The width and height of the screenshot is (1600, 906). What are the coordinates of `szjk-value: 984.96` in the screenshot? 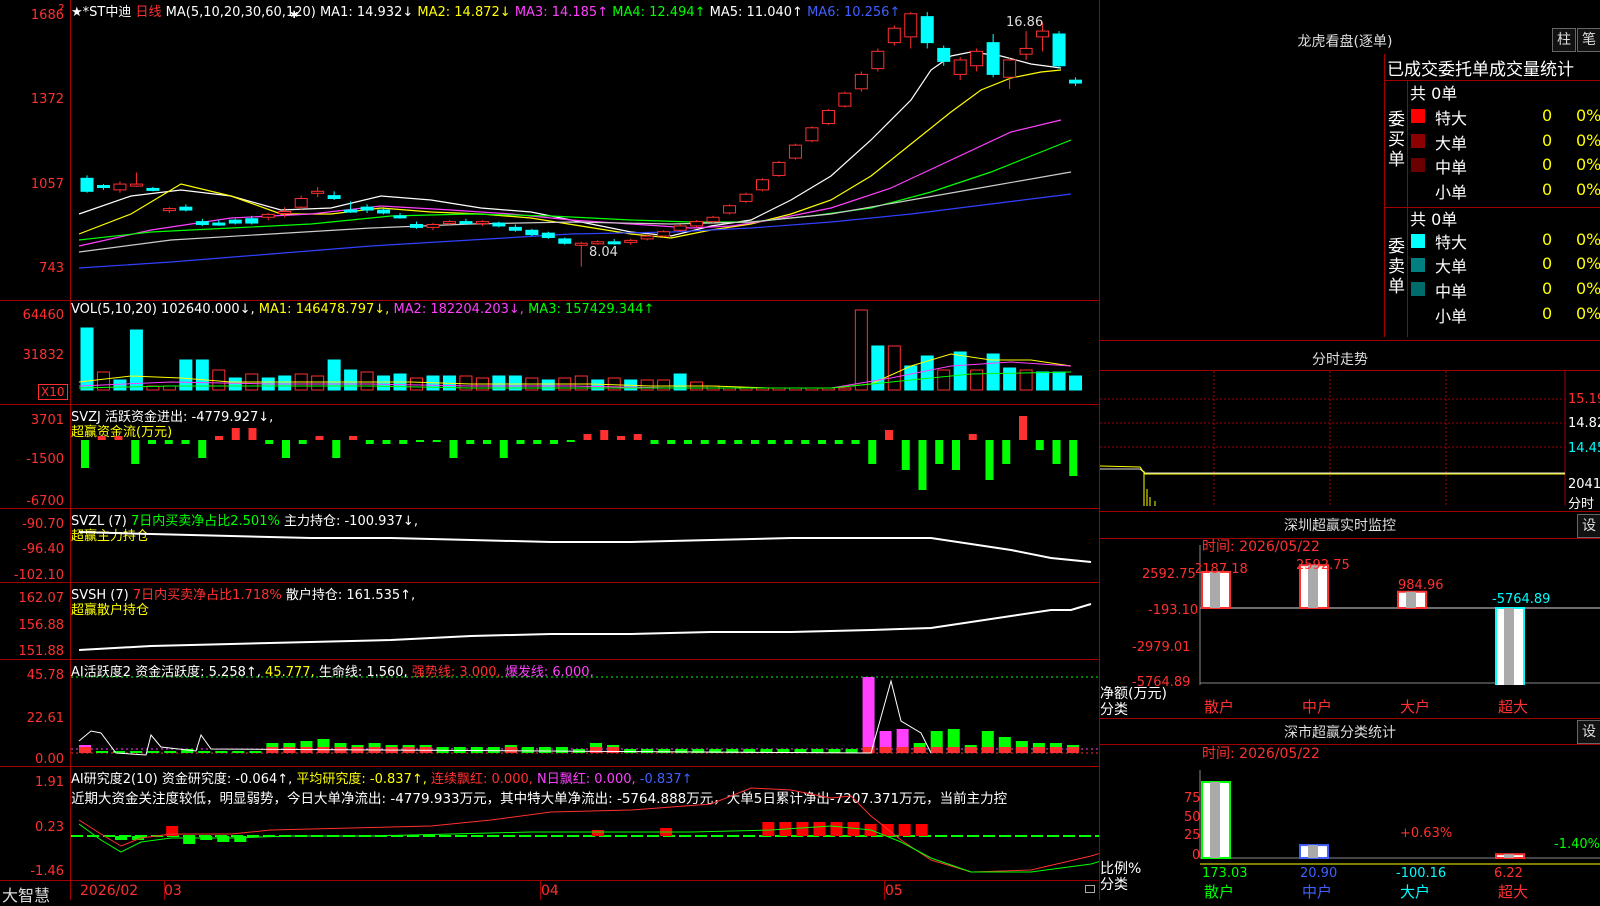 It's located at (1421, 585).